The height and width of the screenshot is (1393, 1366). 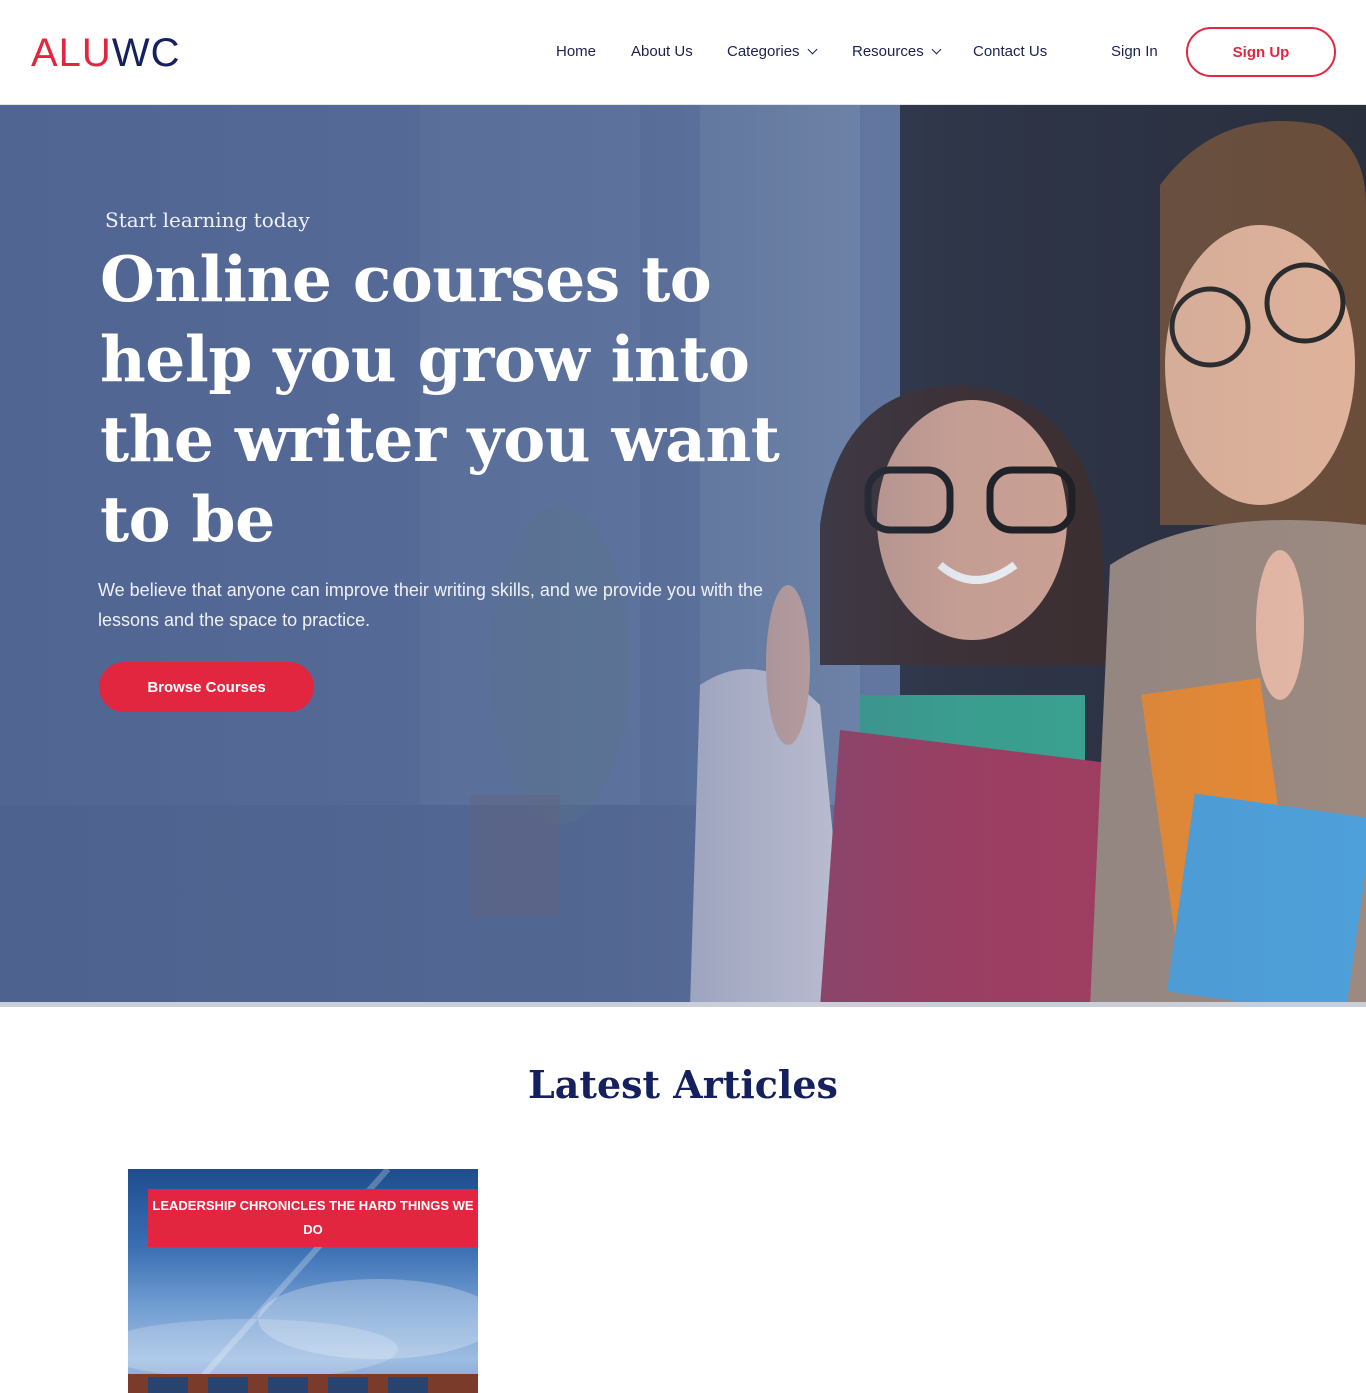 I want to click on nav-categories-label: Categories, so click(x=763, y=51).